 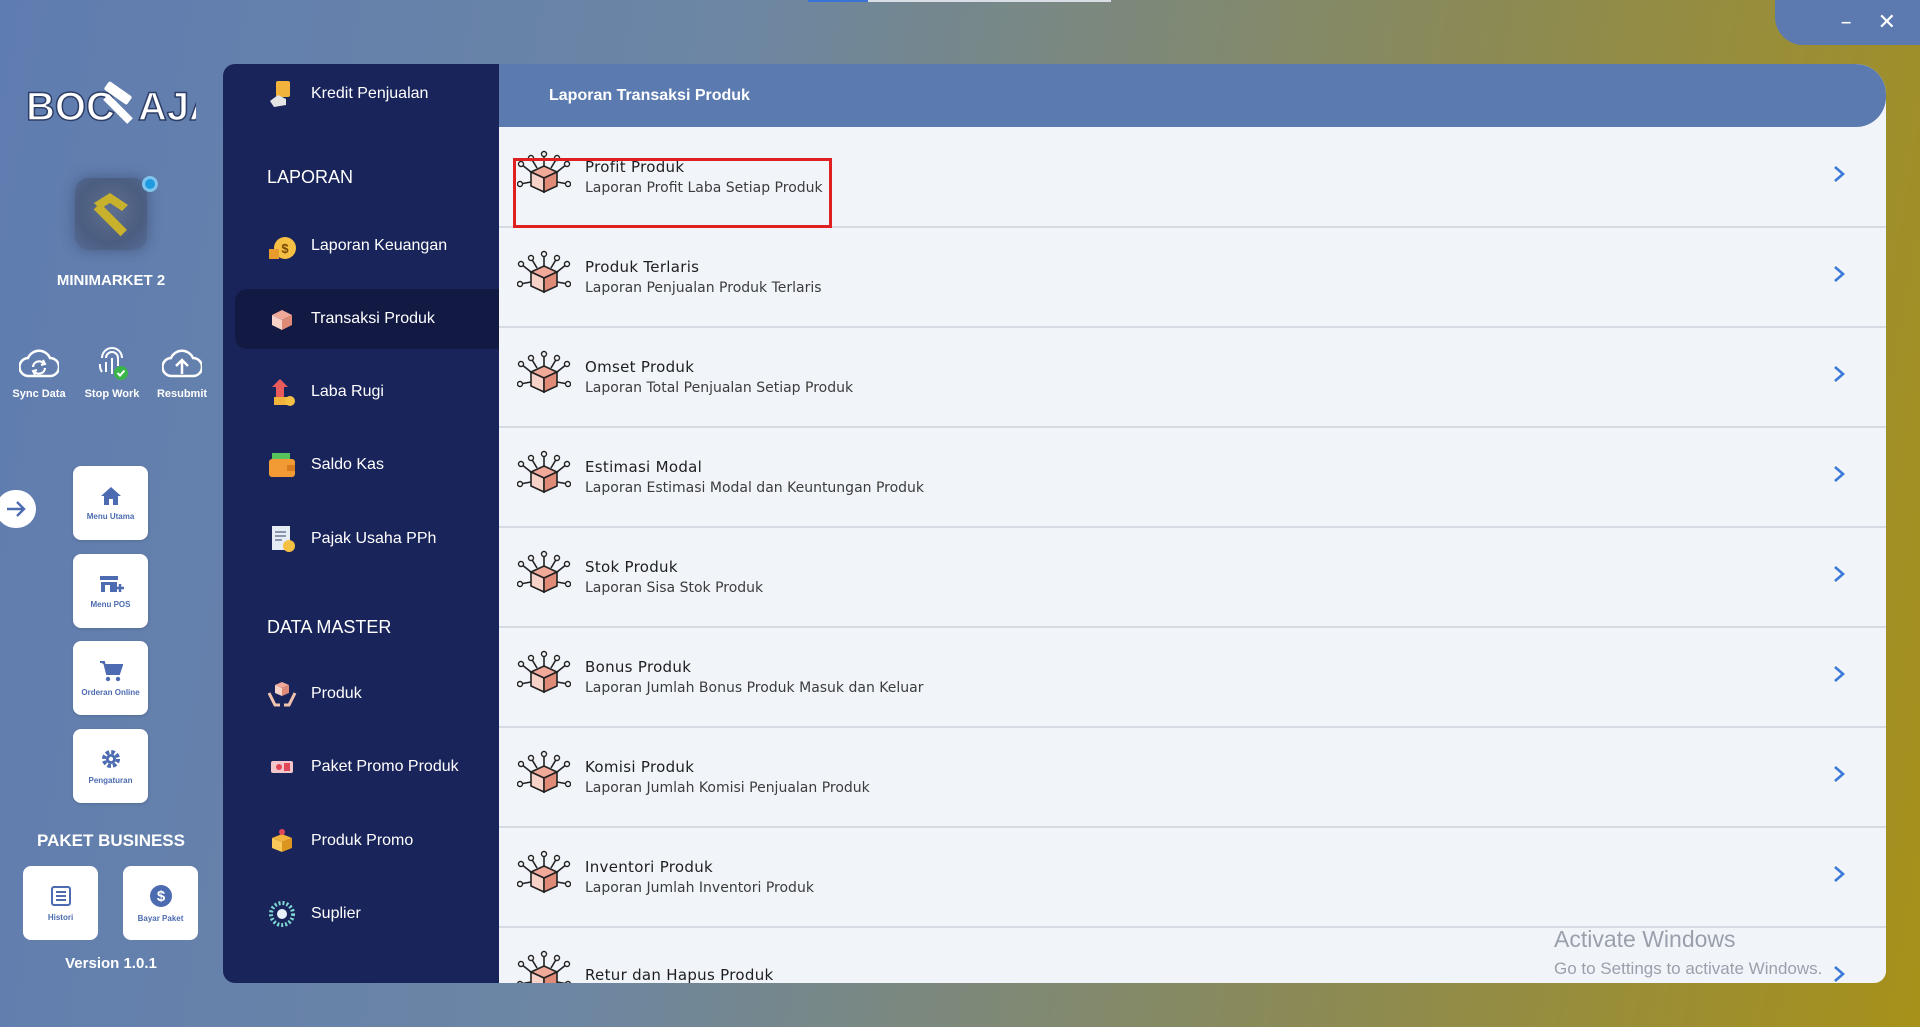 What do you see at coordinates (385, 766) in the screenshot?
I see `nav-item-label: Paket Promo Produk` at bounding box center [385, 766].